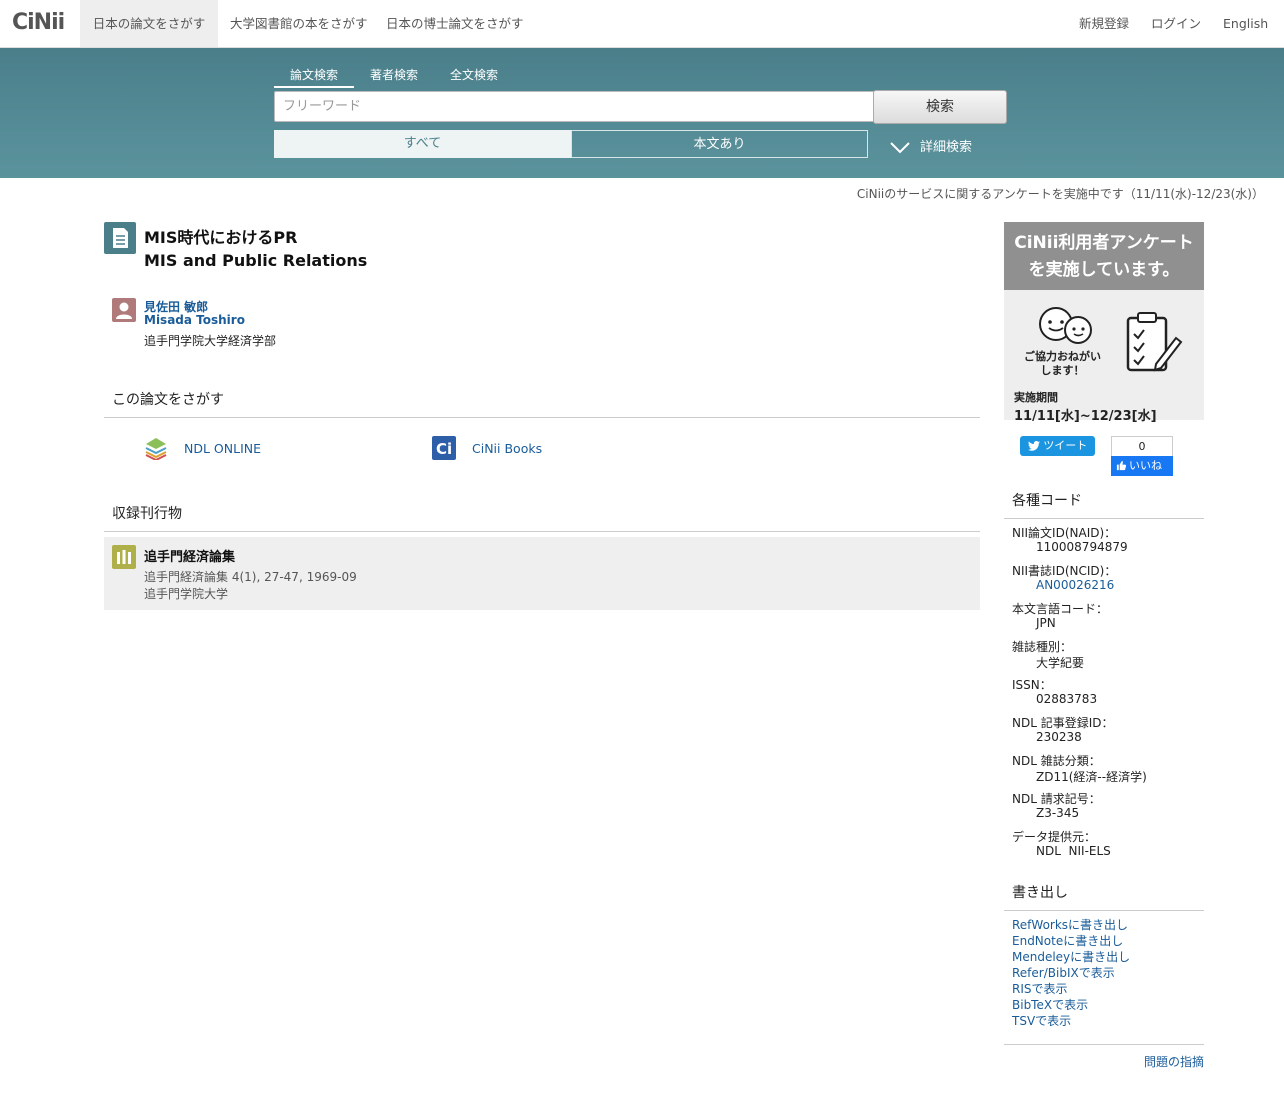  What do you see at coordinates (1082, 547) in the screenshot?
I see `code-value-naid: 110008794879` at bounding box center [1082, 547].